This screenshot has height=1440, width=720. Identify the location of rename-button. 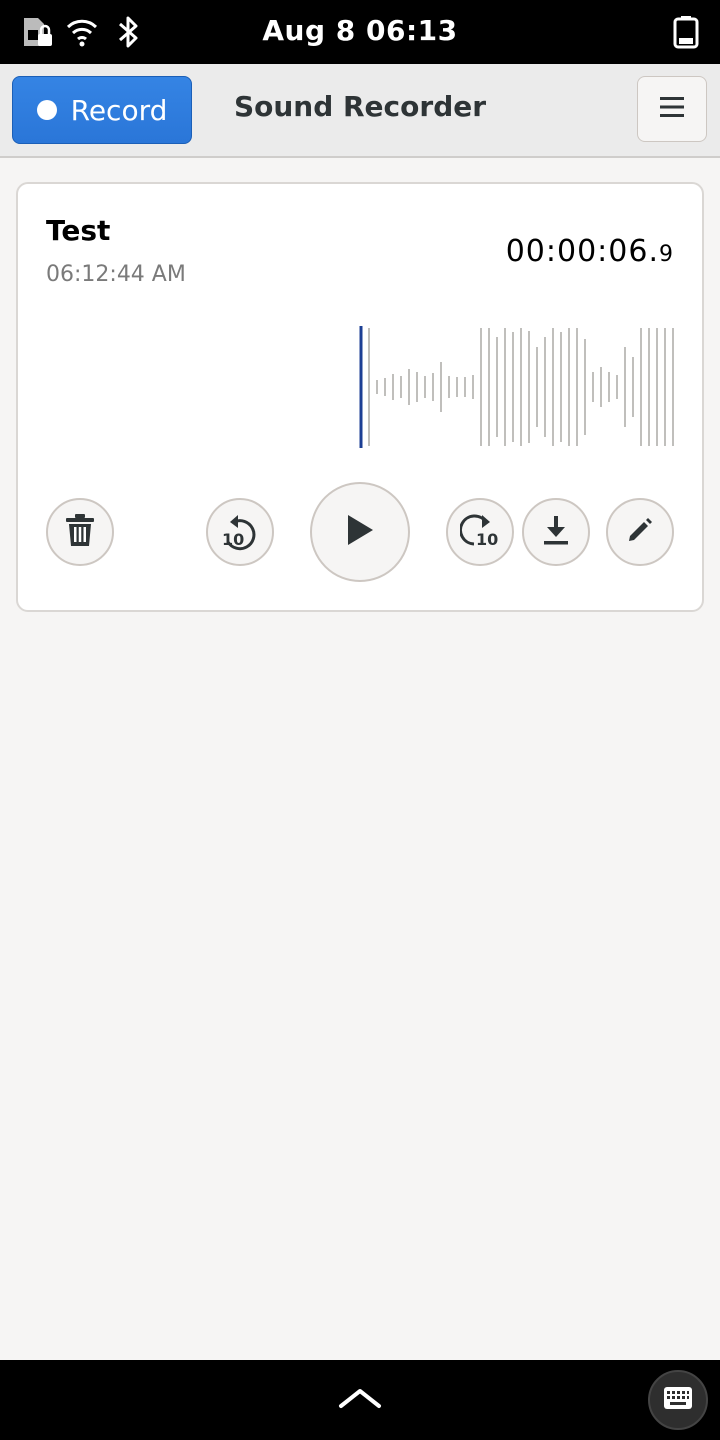
(640, 532).